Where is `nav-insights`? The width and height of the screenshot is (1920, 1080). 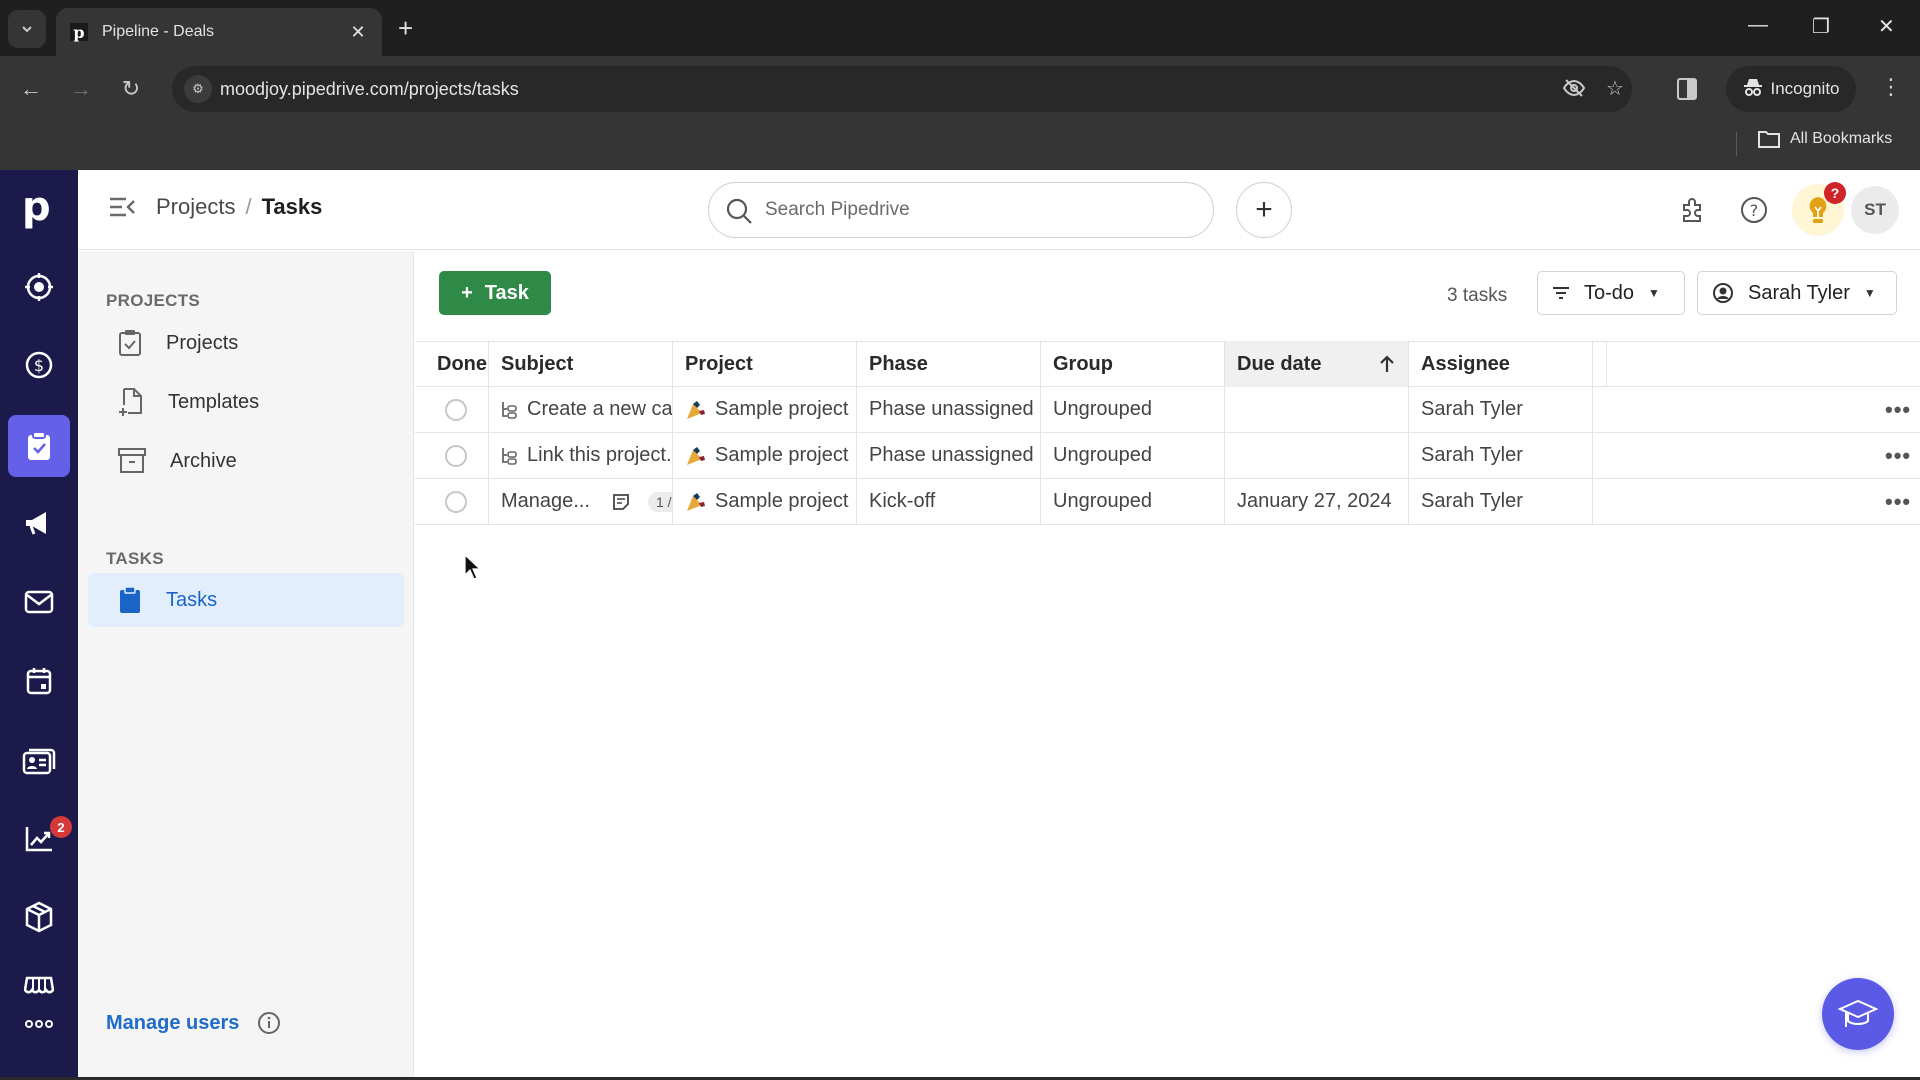
nav-insights is located at coordinates (39, 839).